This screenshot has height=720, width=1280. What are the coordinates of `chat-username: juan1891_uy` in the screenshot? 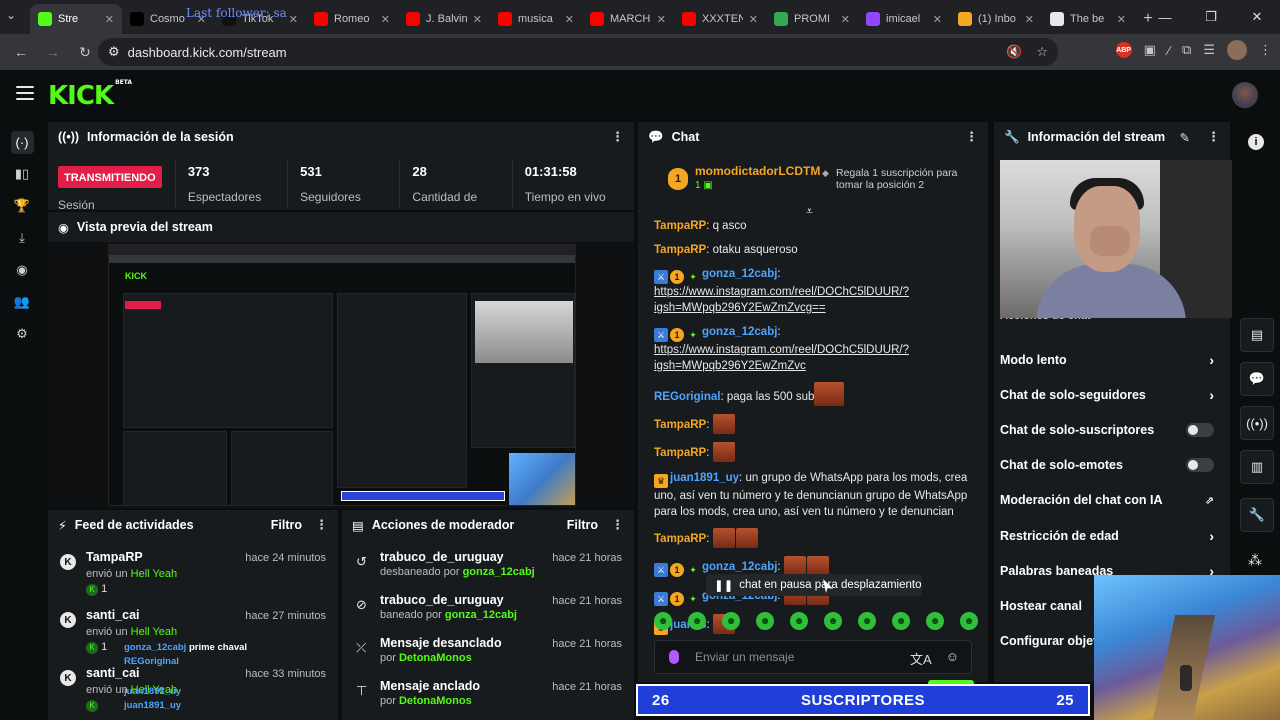 It's located at (704, 478).